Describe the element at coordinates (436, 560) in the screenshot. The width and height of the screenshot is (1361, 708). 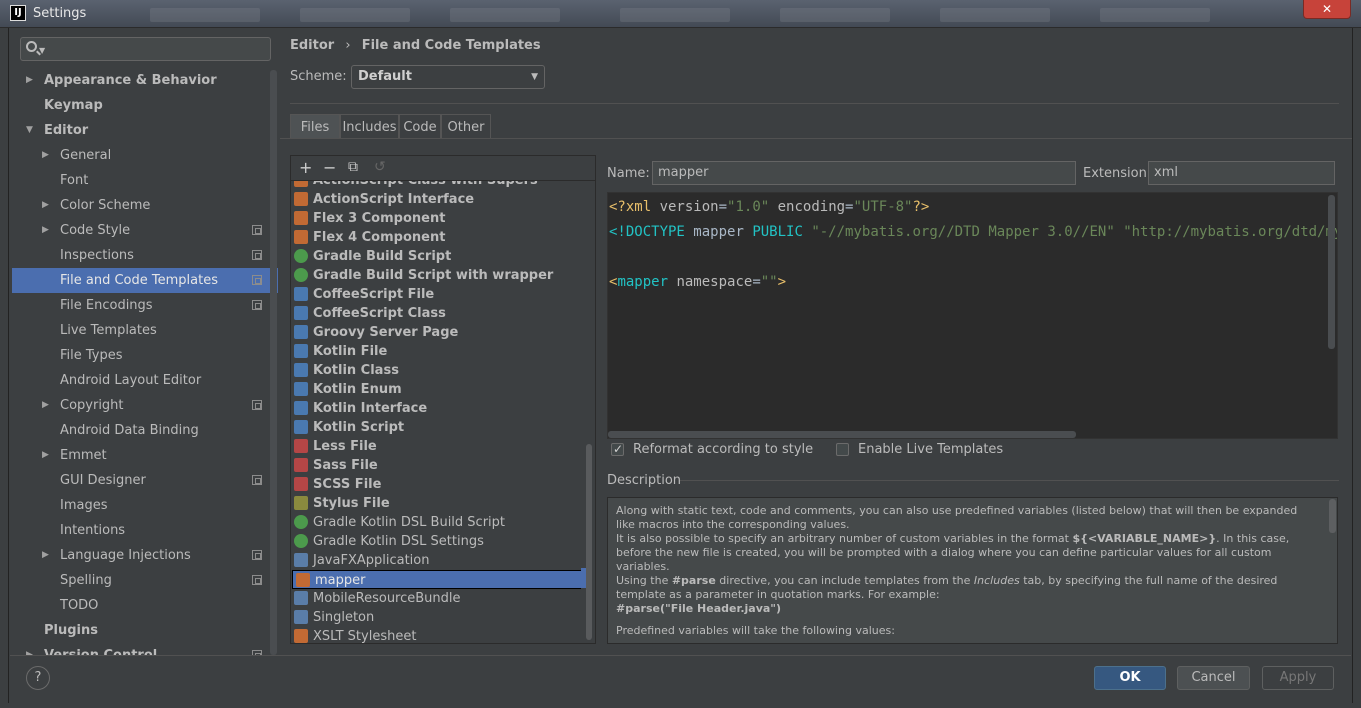
I see `template-list-item: JavaFXApplication` at that location.